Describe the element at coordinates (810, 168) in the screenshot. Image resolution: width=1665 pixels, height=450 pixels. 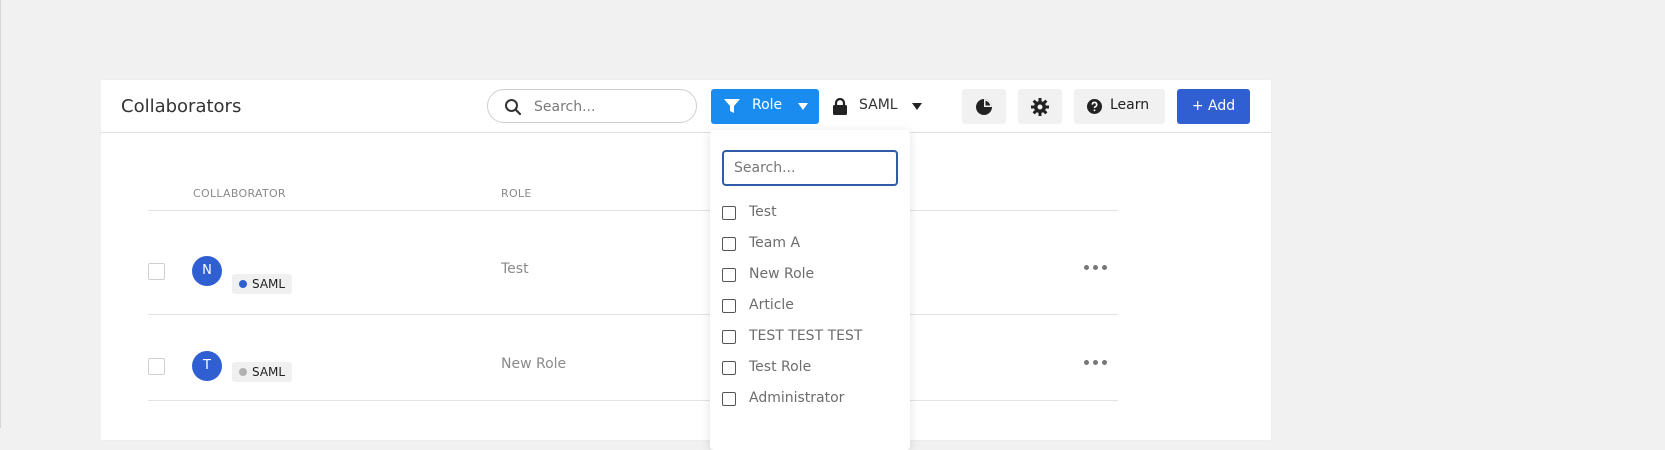
I see `role-search-input` at that location.